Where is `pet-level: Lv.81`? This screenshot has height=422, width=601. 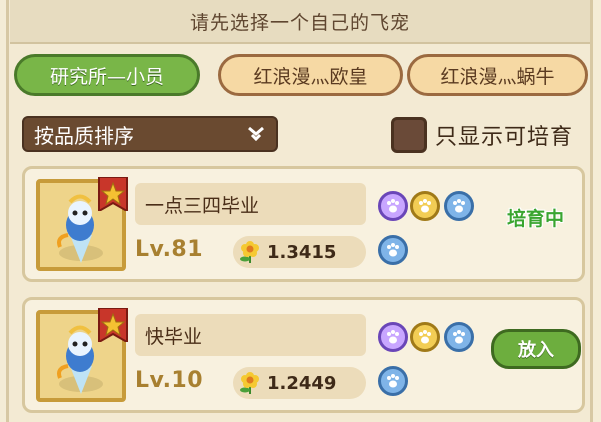
pet-level: Lv.81 is located at coordinates (169, 249).